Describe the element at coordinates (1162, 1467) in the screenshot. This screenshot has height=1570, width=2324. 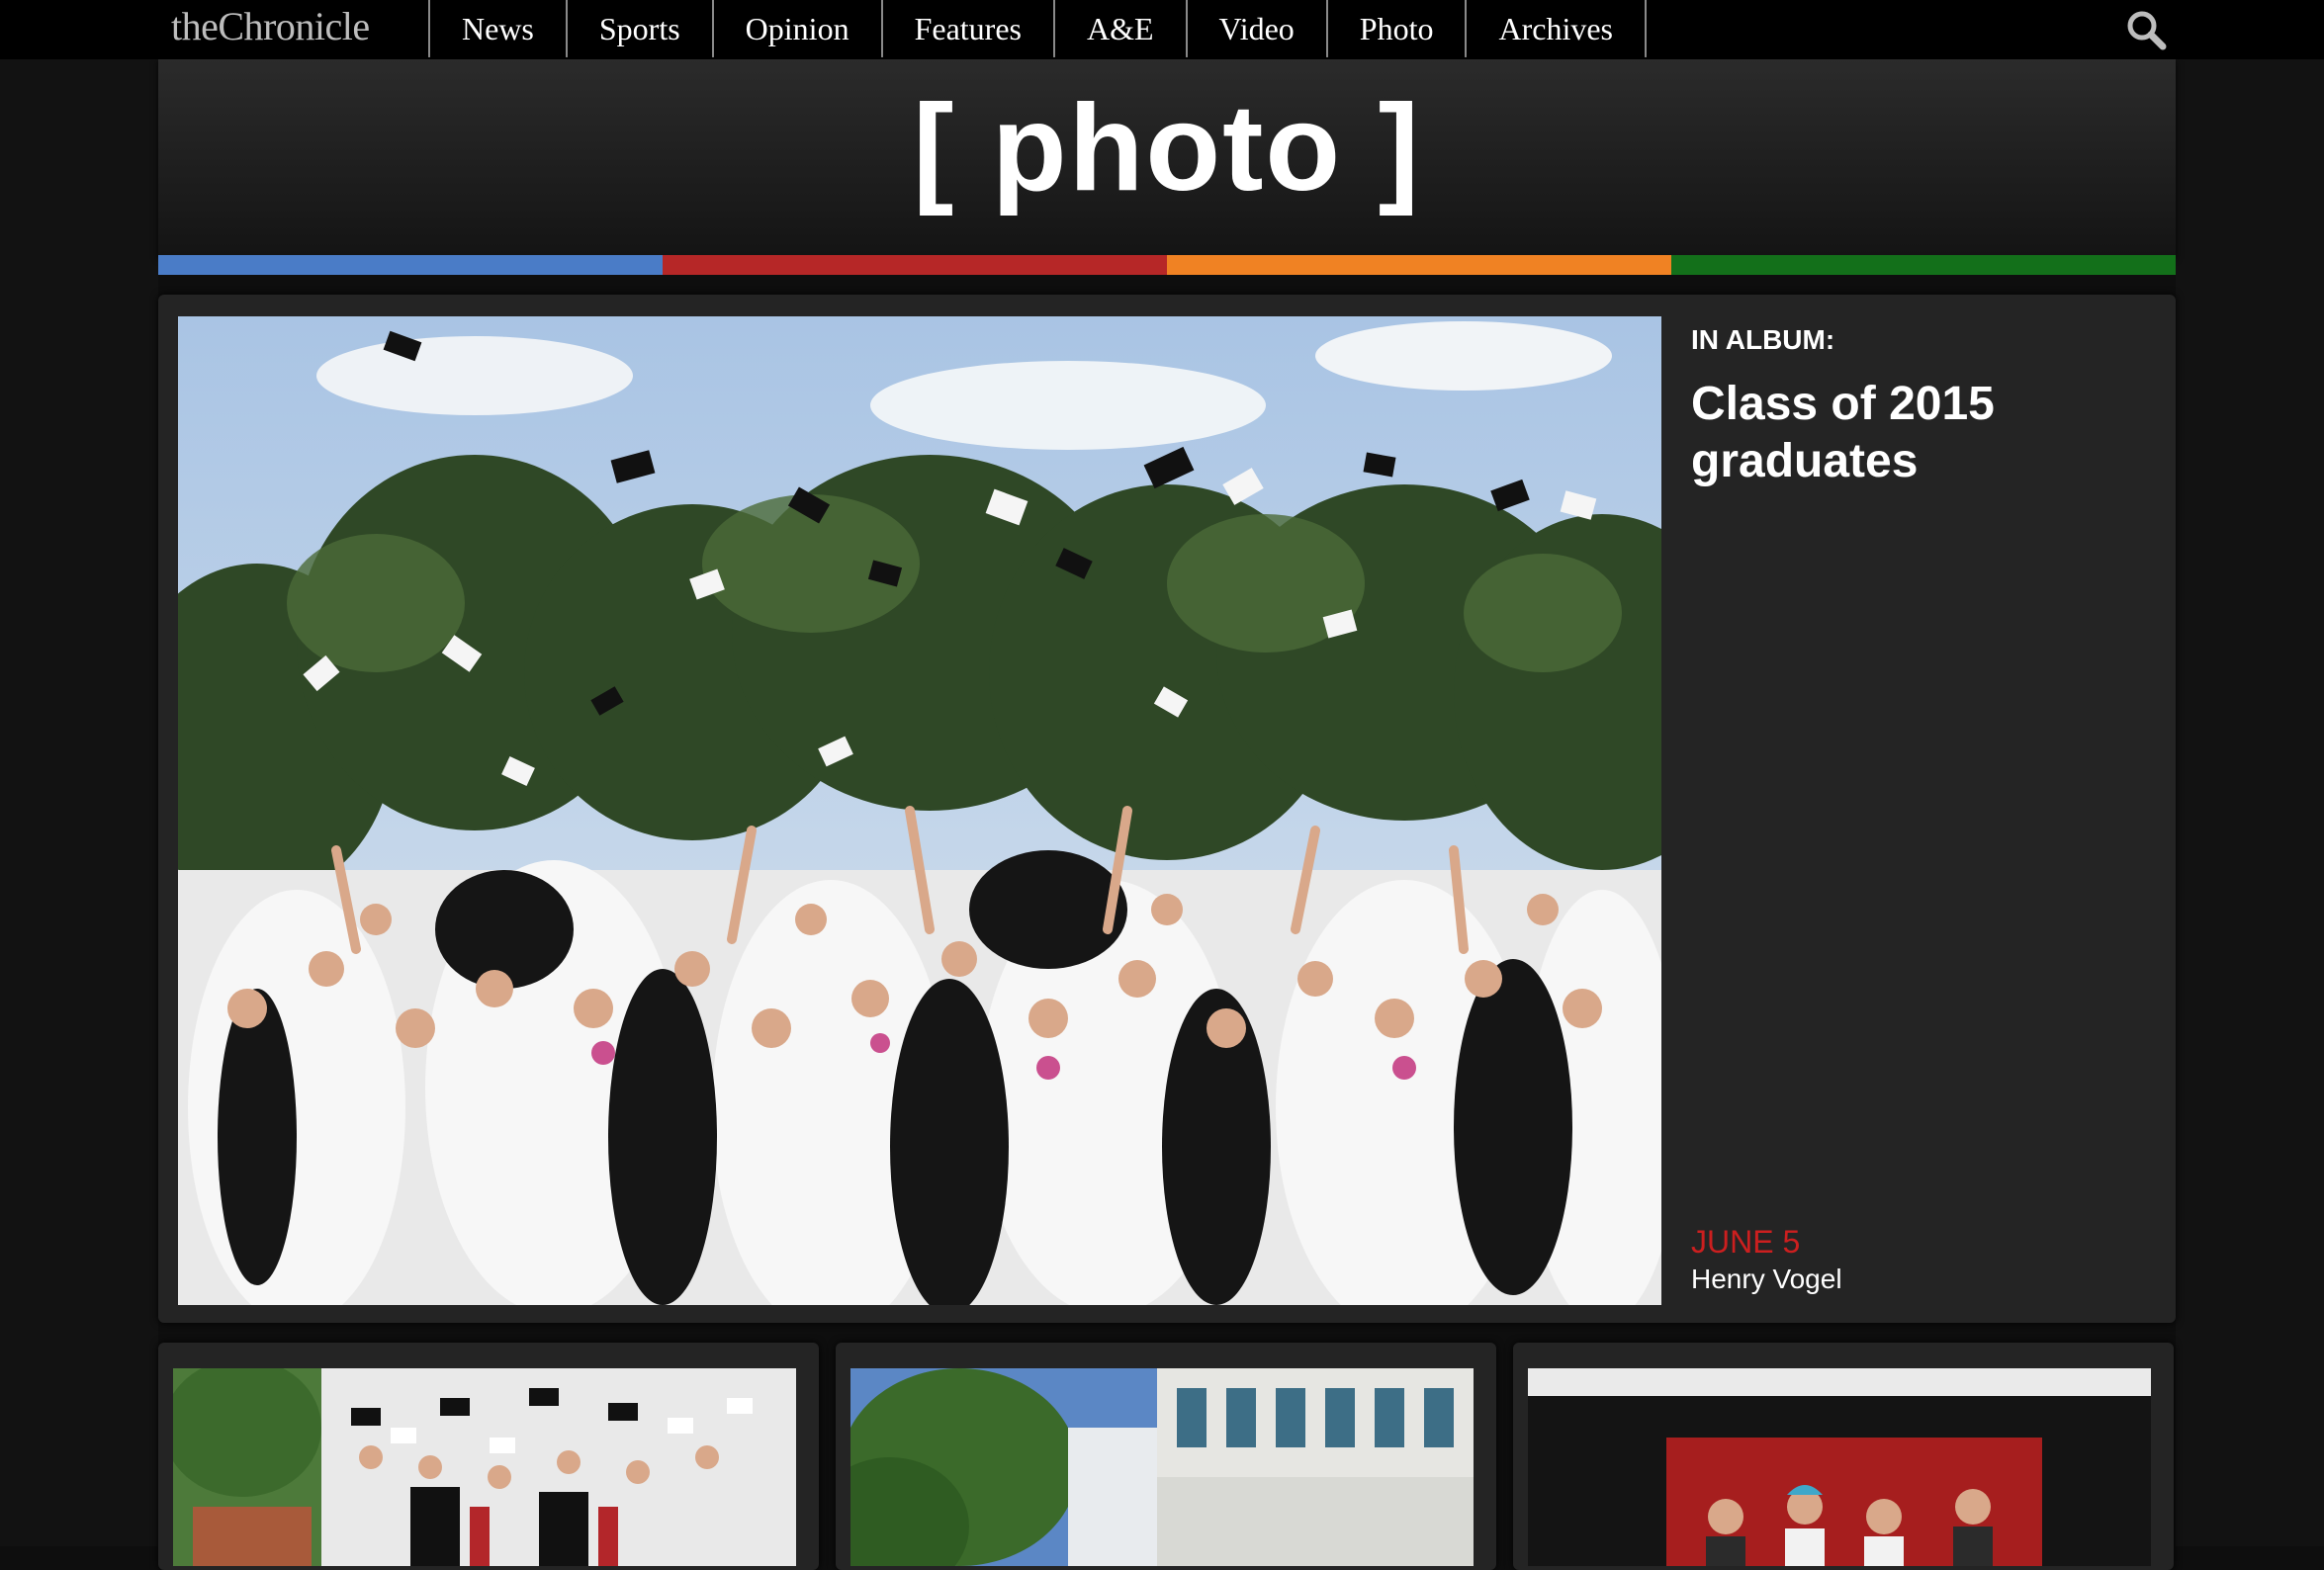
I see `campus-building-thumbnail` at that location.